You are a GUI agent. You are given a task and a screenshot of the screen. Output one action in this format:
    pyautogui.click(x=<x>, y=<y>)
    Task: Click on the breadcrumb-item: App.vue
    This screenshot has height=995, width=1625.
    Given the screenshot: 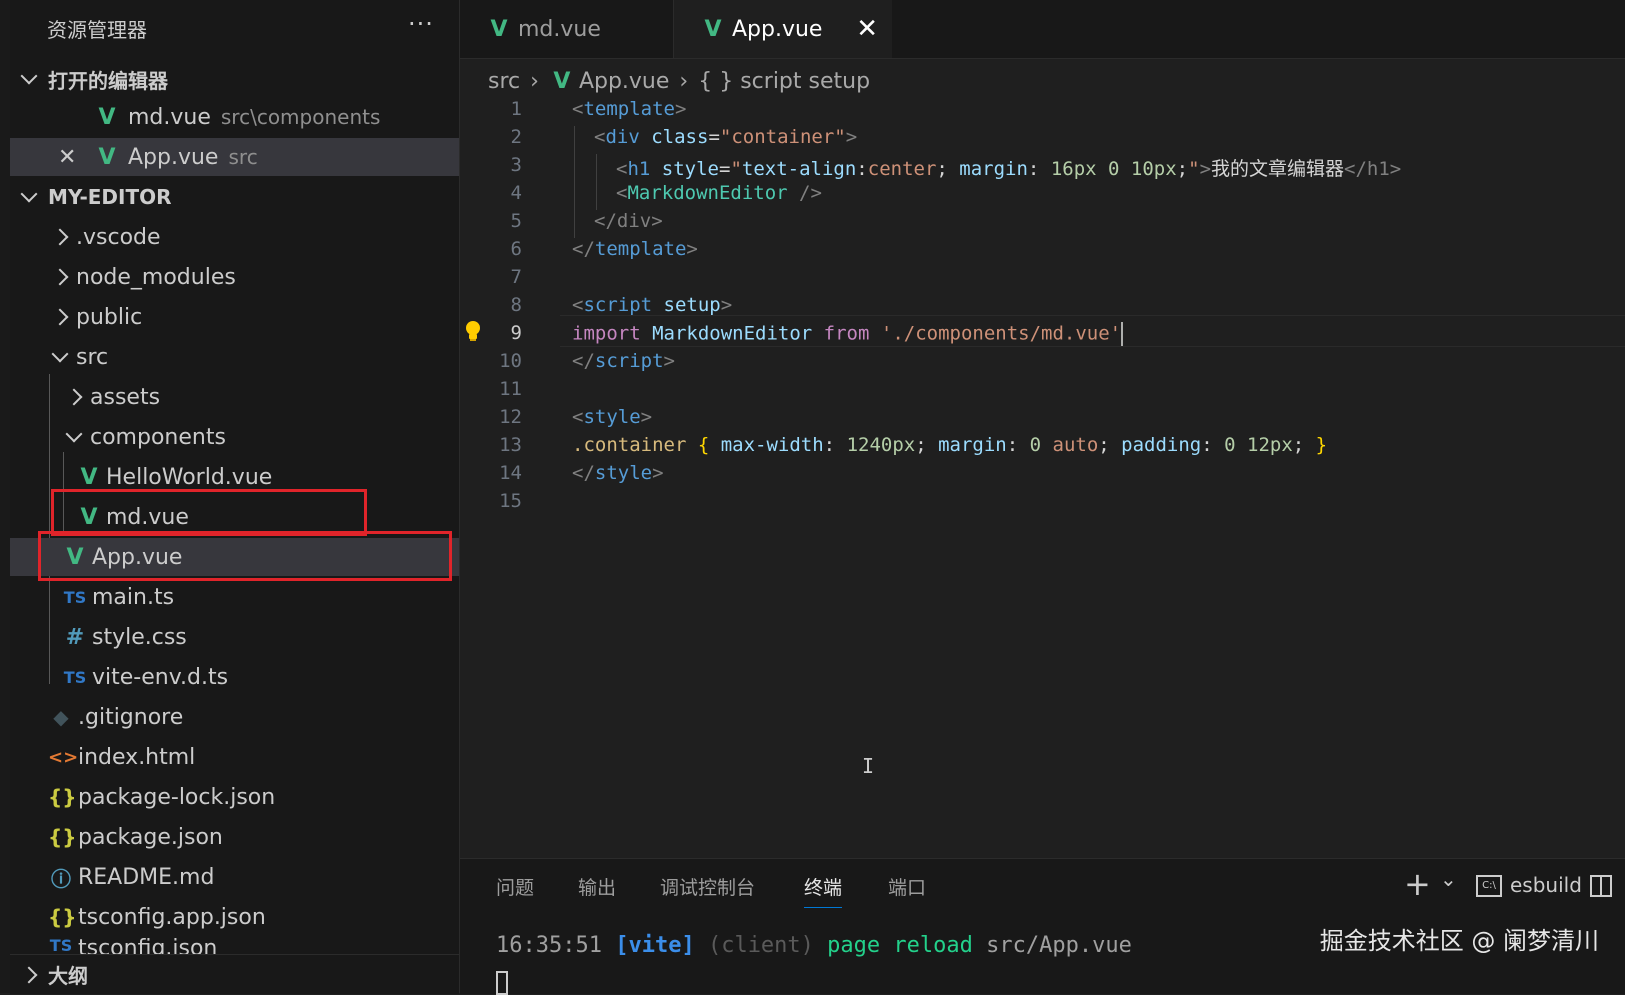 What is the action you would take?
    pyautogui.click(x=624, y=81)
    